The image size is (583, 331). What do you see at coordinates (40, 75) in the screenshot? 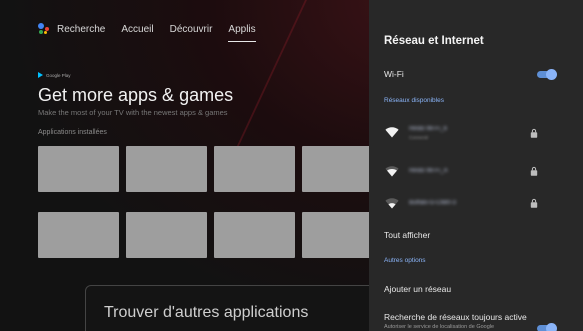
I see `google-play-icon` at bounding box center [40, 75].